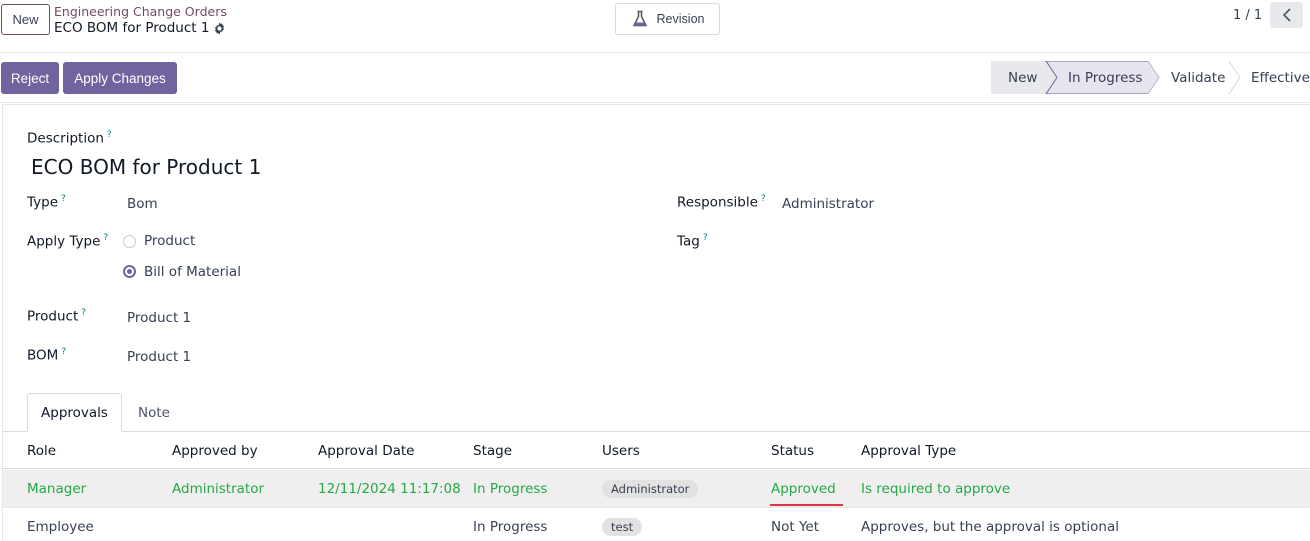 This screenshot has width=1310, height=541. I want to click on pager-value: 1 / 1, so click(1247, 15).